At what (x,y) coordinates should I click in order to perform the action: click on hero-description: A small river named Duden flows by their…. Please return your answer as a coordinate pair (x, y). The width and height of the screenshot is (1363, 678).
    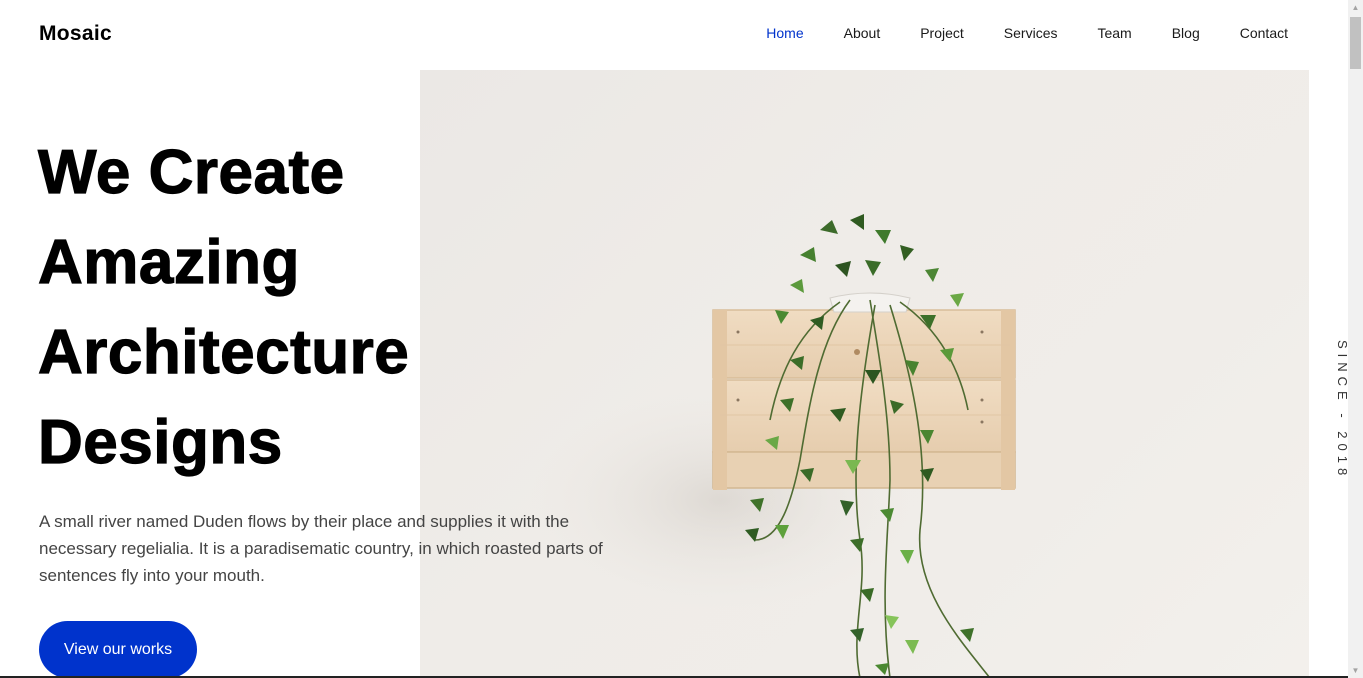
    Looking at the image, I should click on (321, 548).